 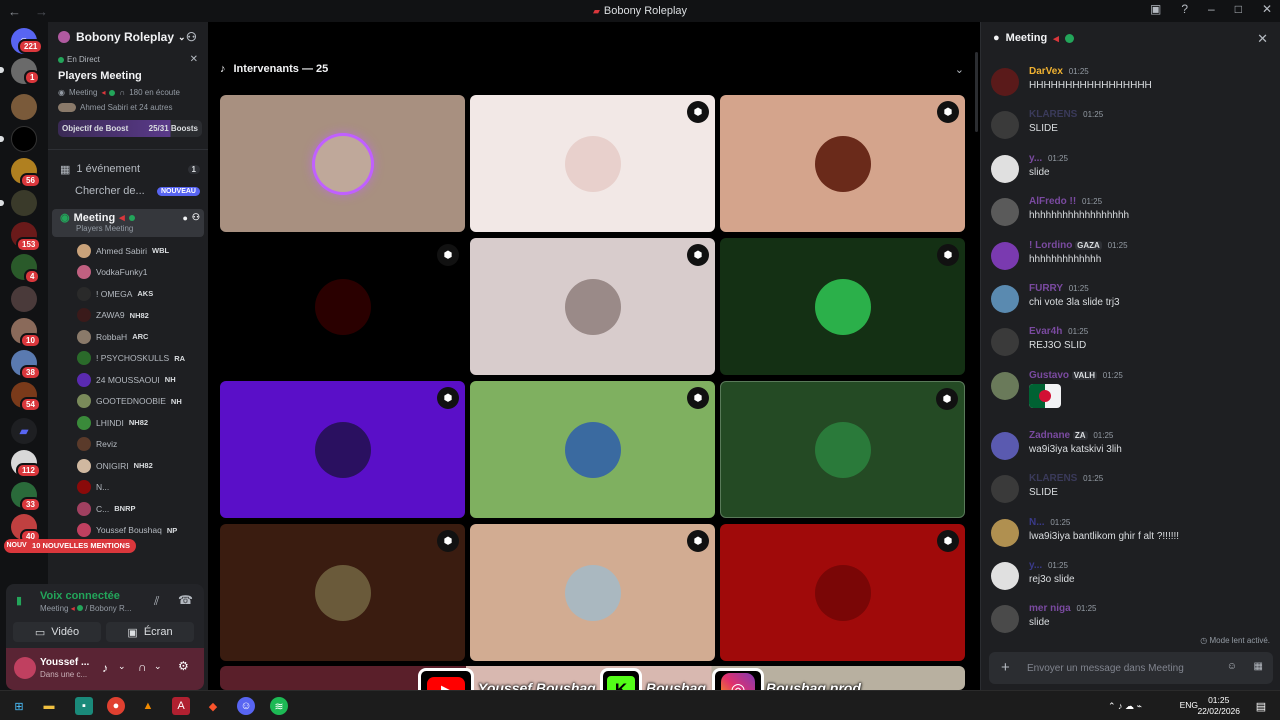 I want to click on message-author: AlFredo !!, so click(x=1052, y=201).